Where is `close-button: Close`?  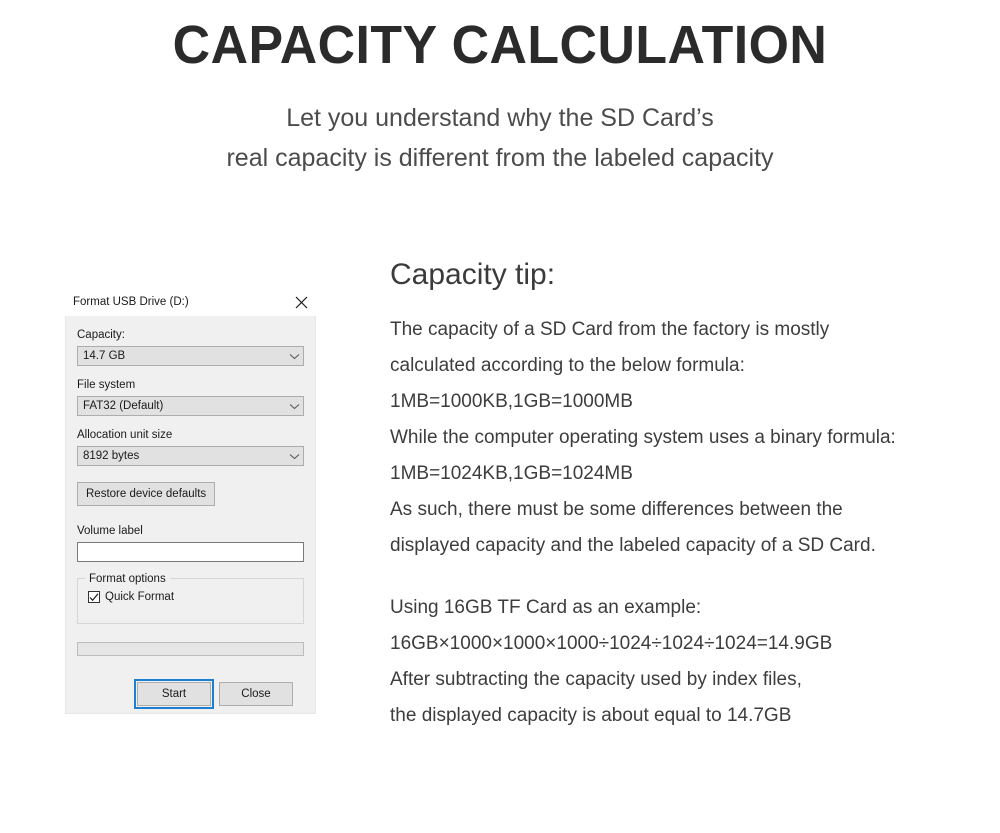
close-button: Close is located at coordinates (256, 694).